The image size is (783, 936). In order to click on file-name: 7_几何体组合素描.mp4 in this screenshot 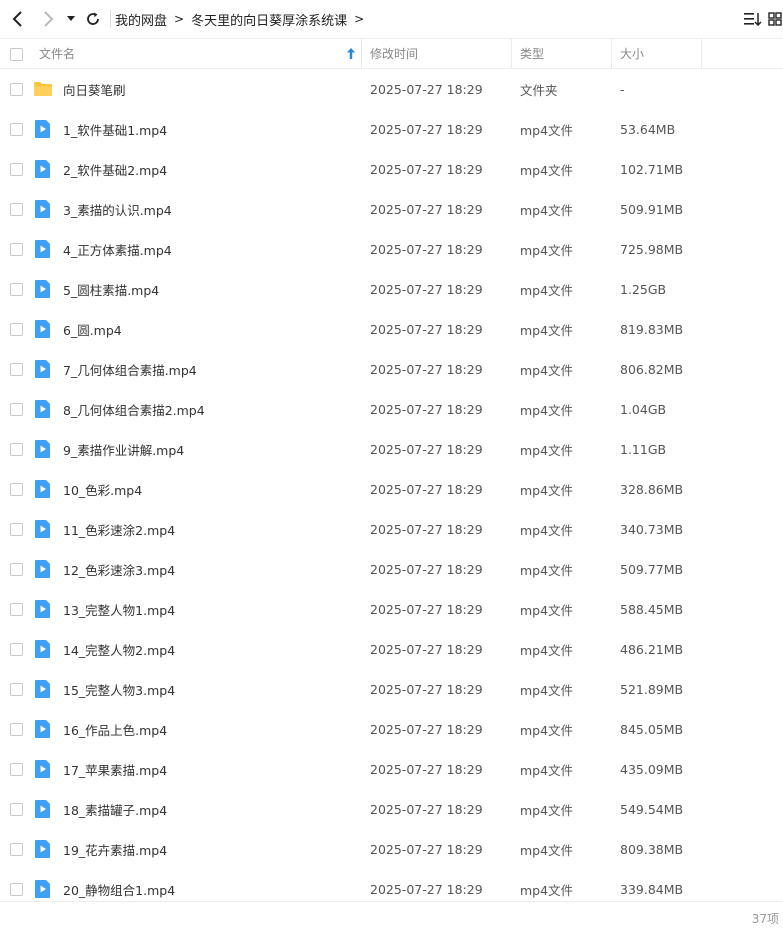, I will do `click(130, 369)`.